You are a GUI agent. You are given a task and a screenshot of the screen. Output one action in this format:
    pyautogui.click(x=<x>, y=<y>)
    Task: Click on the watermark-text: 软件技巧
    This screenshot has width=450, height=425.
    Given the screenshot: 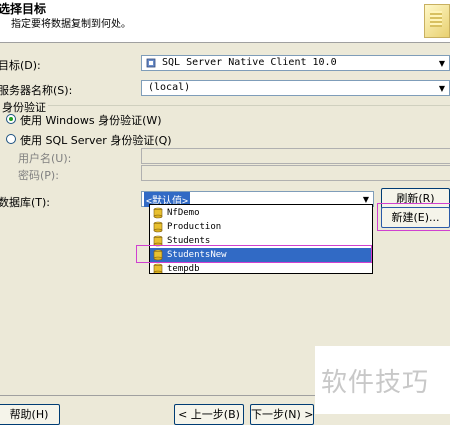 What is the action you would take?
    pyautogui.click(x=375, y=383)
    